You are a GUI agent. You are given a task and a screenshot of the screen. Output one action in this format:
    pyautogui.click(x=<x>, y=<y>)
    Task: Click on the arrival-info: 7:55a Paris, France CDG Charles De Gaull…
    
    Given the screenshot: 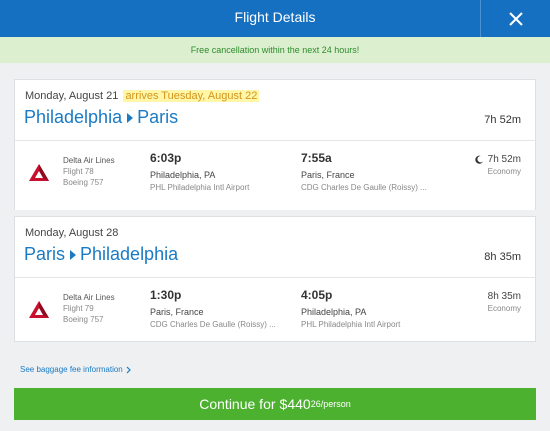 What is the action you would take?
    pyautogui.click(x=364, y=171)
    